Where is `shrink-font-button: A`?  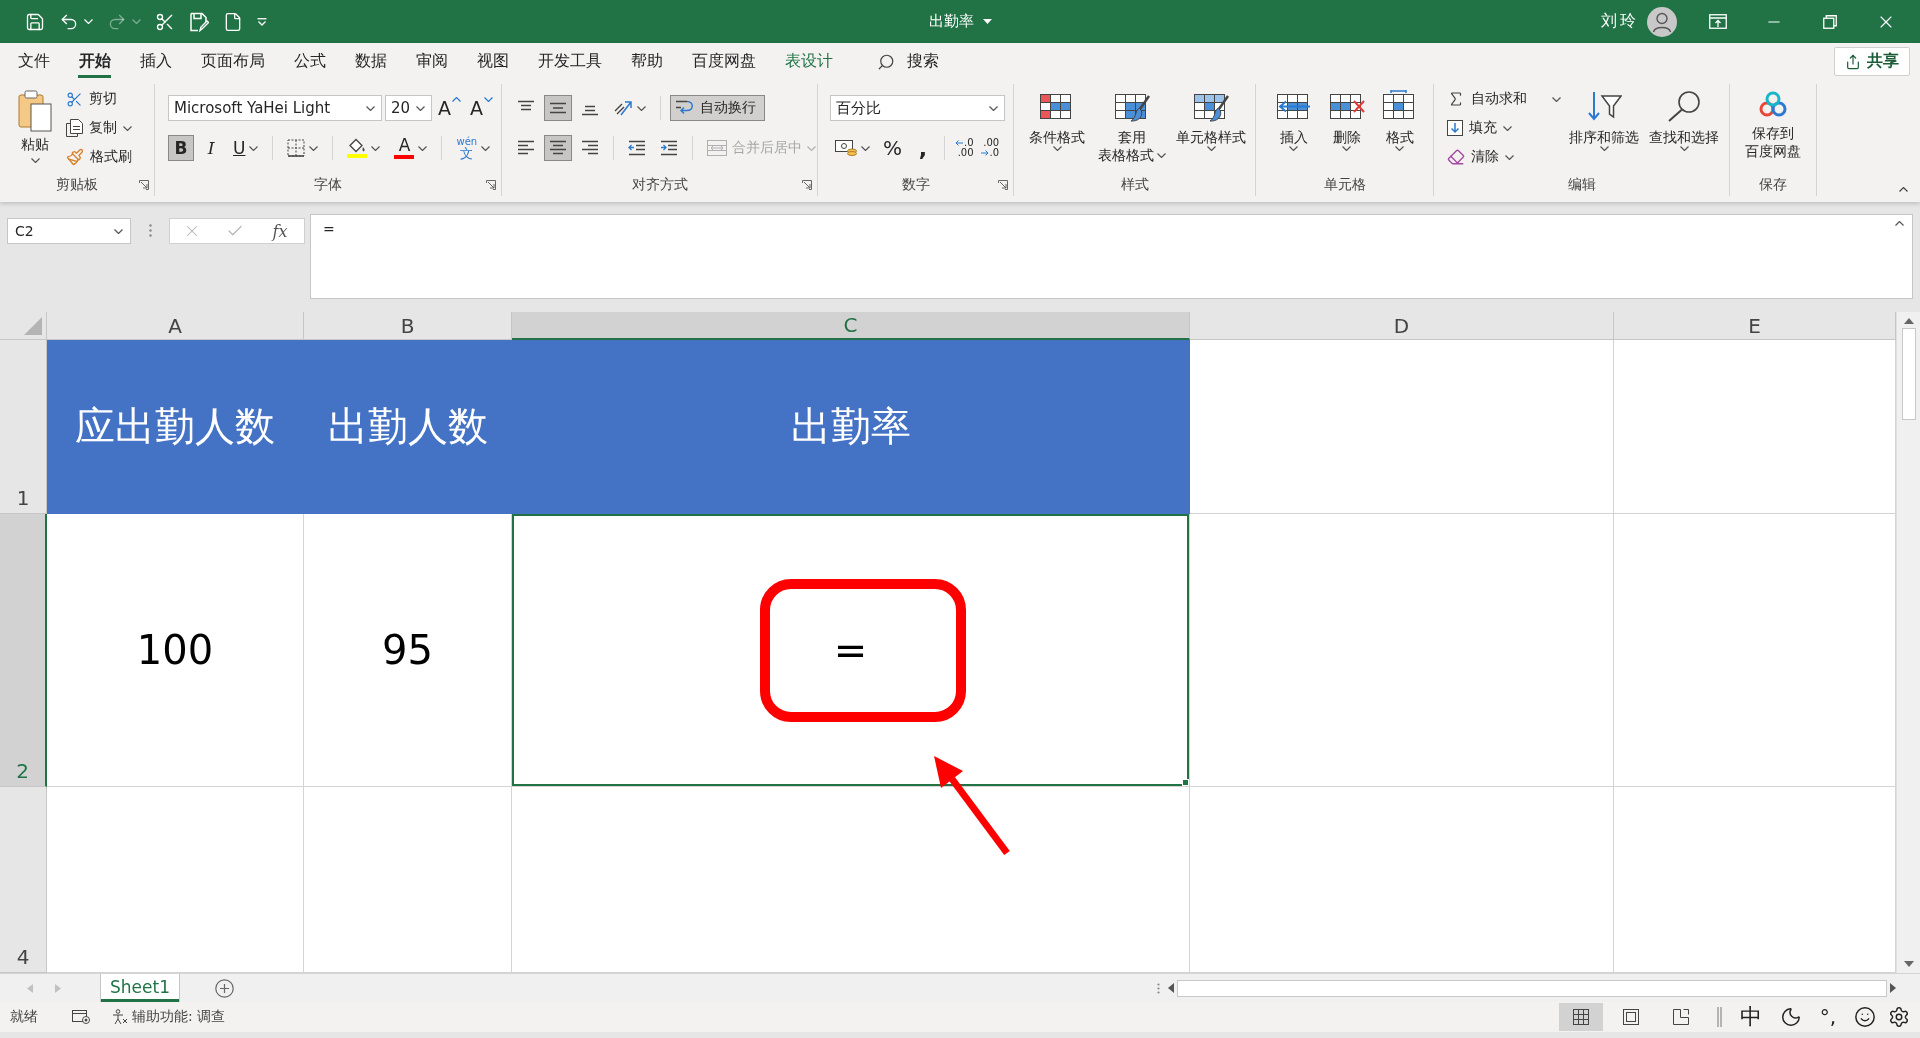
shrink-font-button: A is located at coordinates (481, 108).